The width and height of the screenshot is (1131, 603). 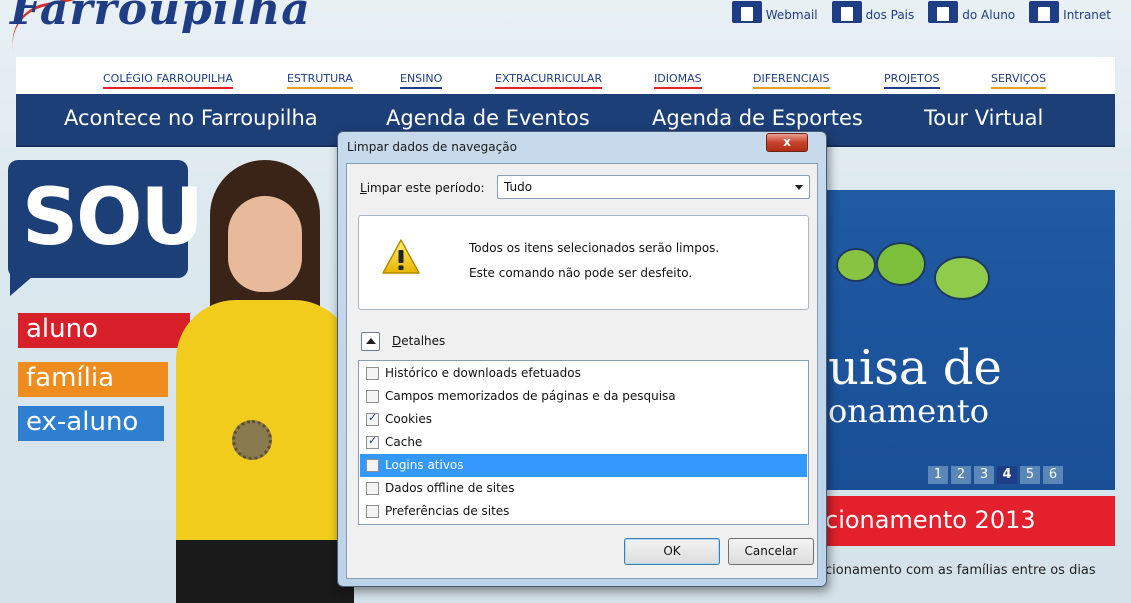 What do you see at coordinates (104, 330) in the screenshot?
I see `tag-aluno: aluno` at bounding box center [104, 330].